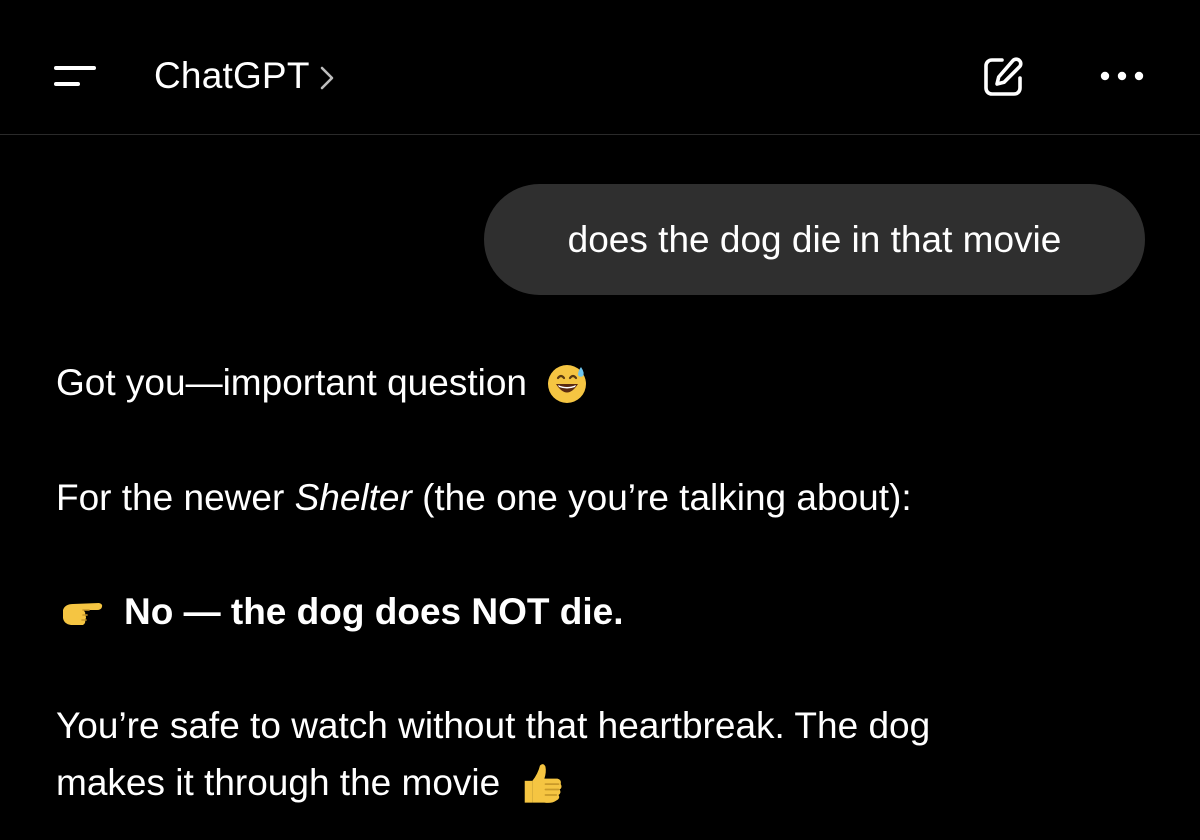  I want to click on response-line-3-text: No — the dog does NOT die., so click(374, 611).